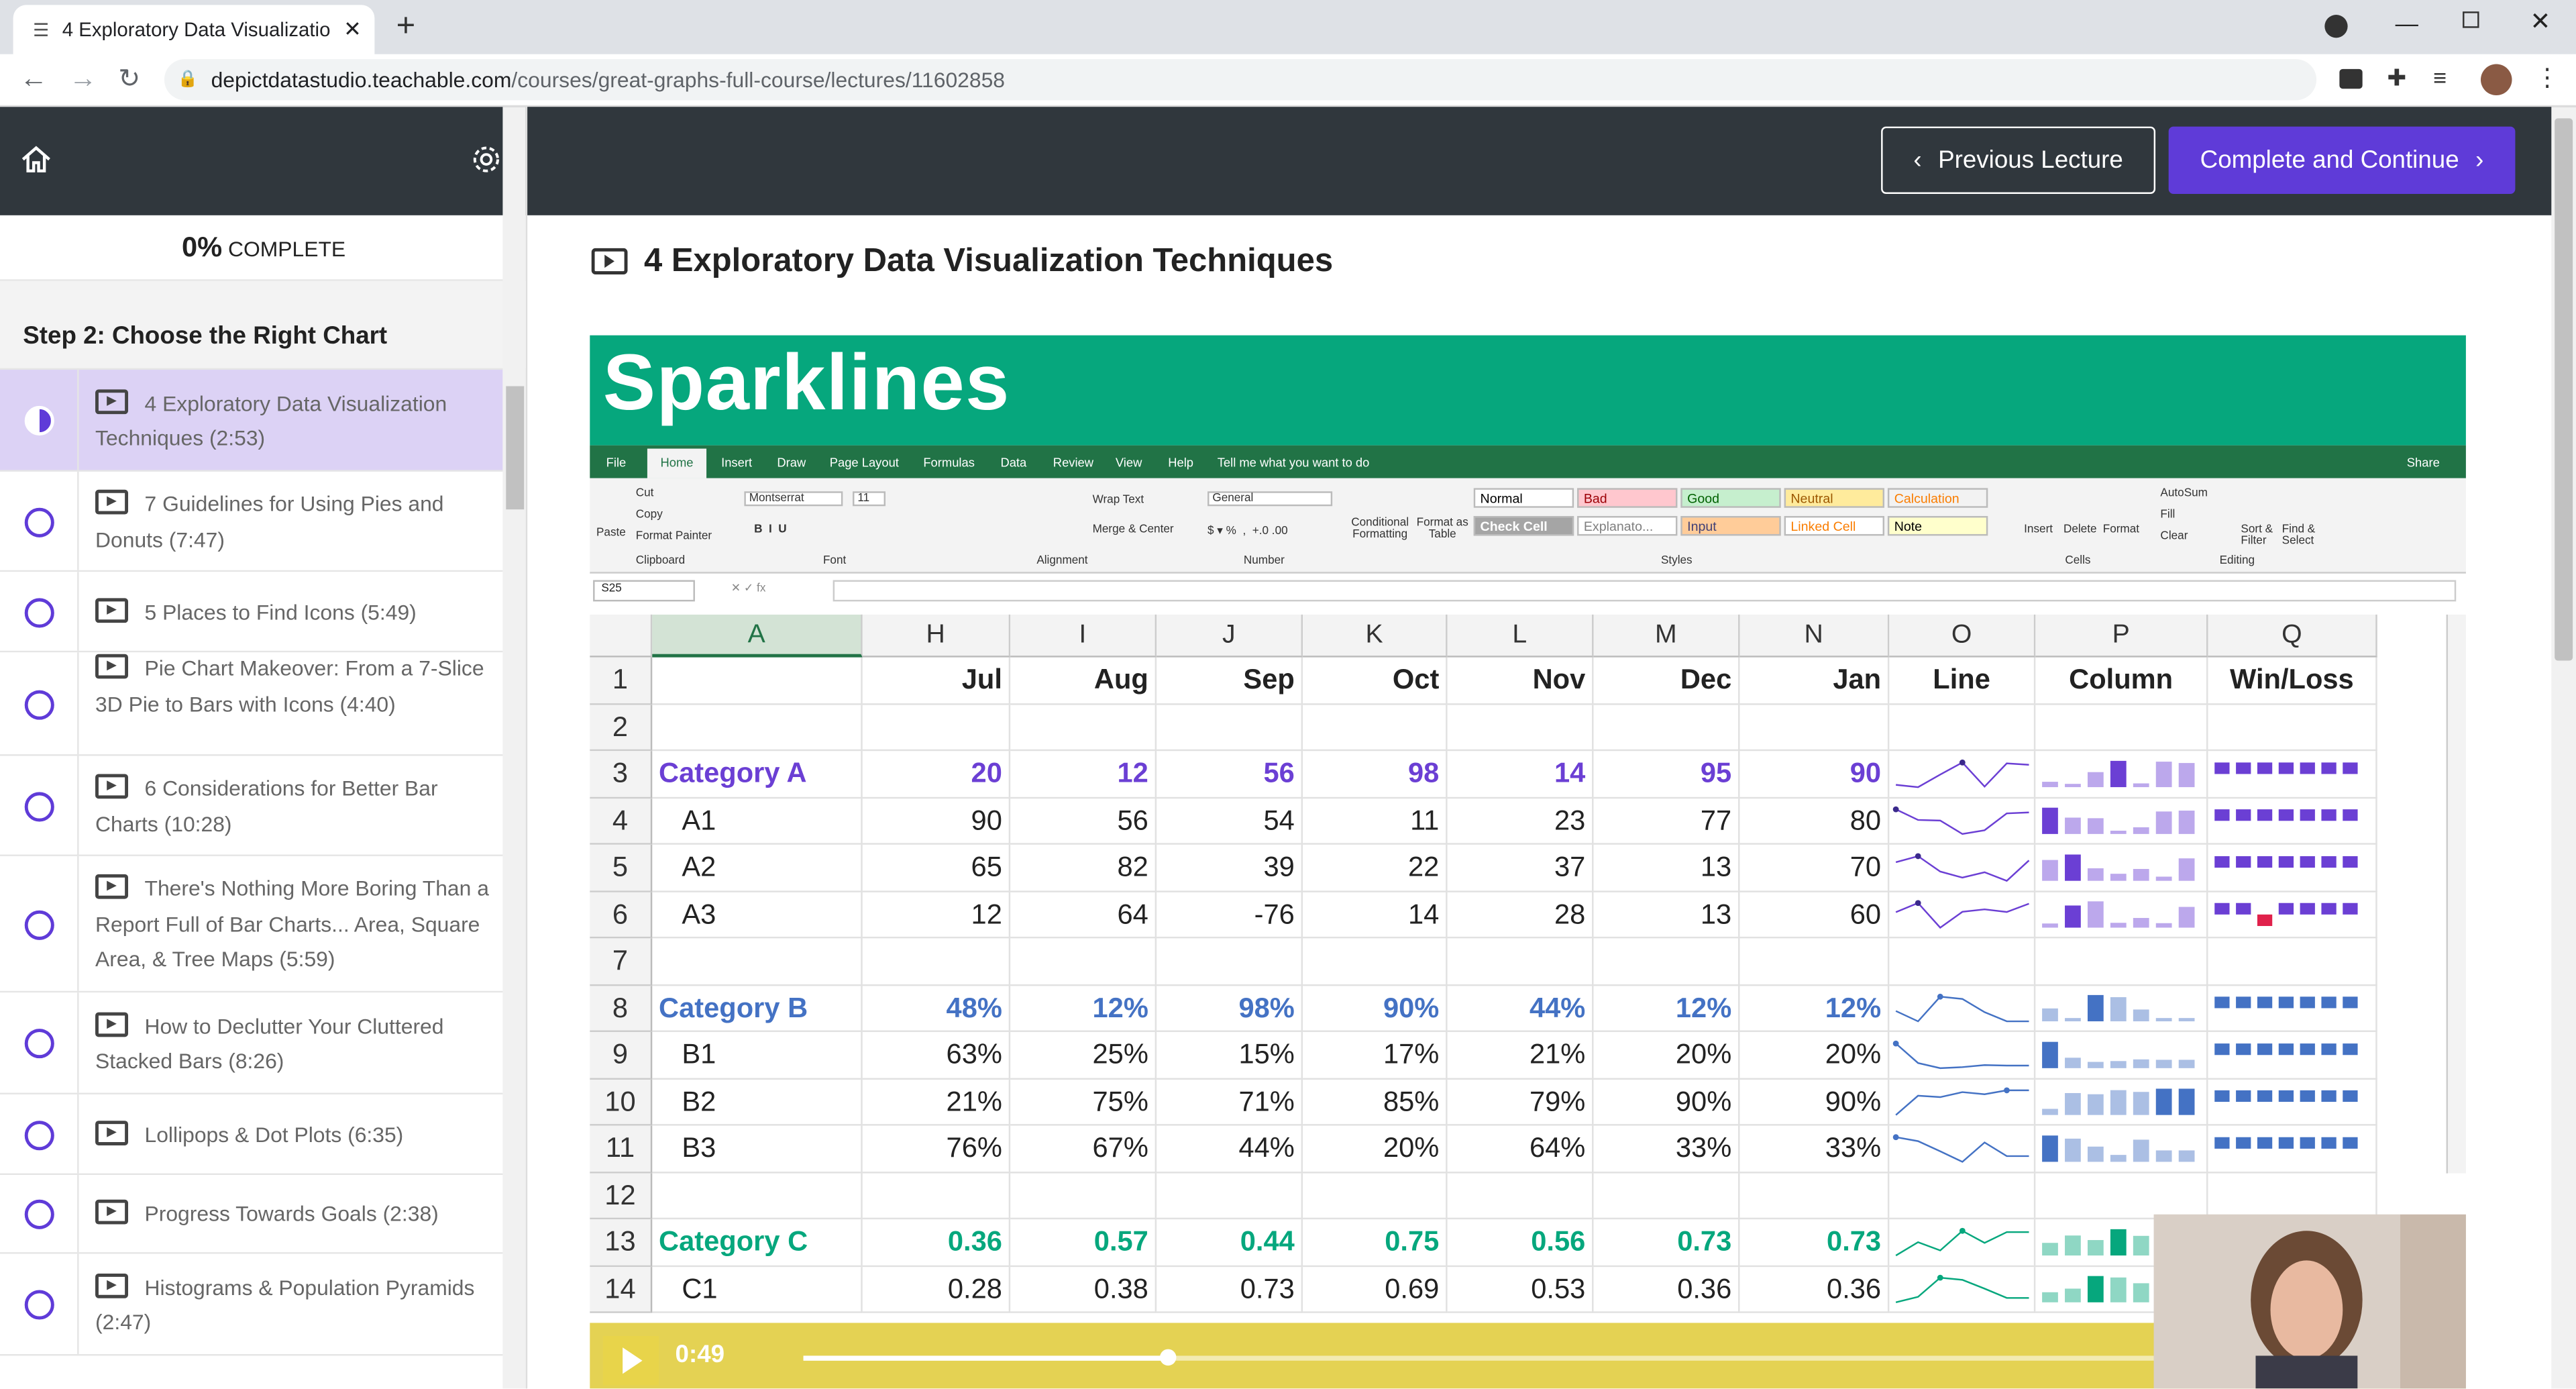 This screenshot has height=1389, width=2576. What do you see at coordinates (2030, 160) in the screenshot?
I see `previous-lecture-label: Previous Lecture` at bounding box center [2030, 160].